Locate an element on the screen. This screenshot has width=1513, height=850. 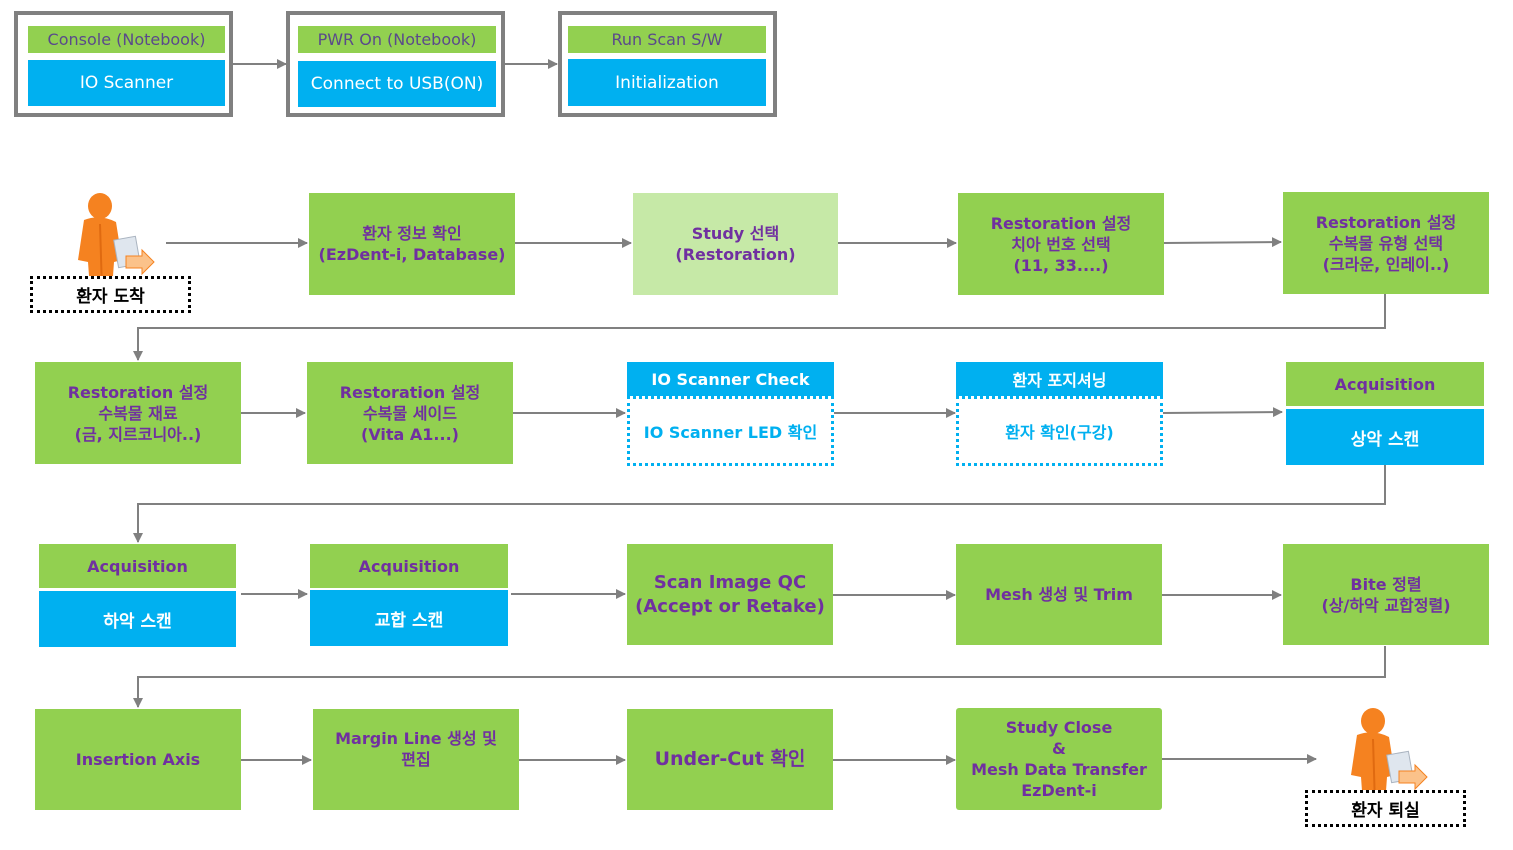
step-line: Study 선택 is located at coordinates (735, 233).